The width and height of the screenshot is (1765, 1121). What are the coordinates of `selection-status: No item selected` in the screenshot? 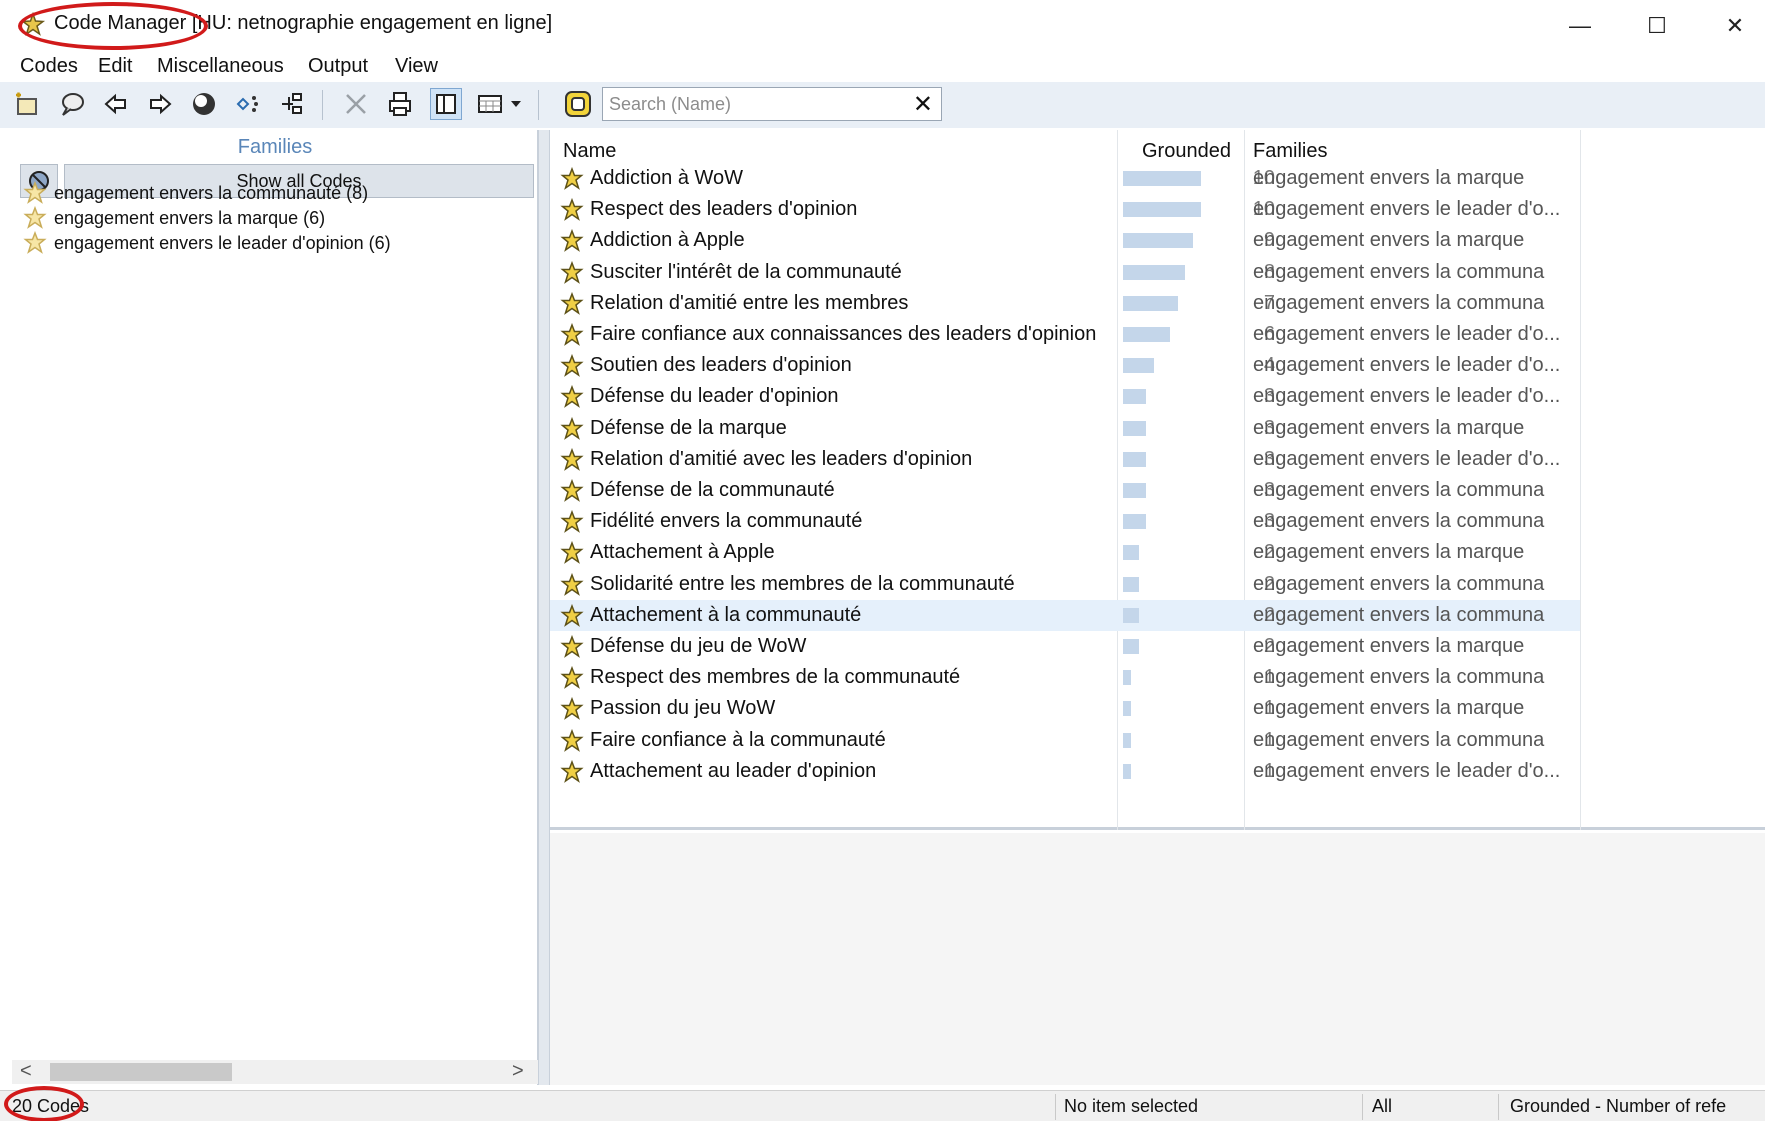 It's located at (1131, 1106).